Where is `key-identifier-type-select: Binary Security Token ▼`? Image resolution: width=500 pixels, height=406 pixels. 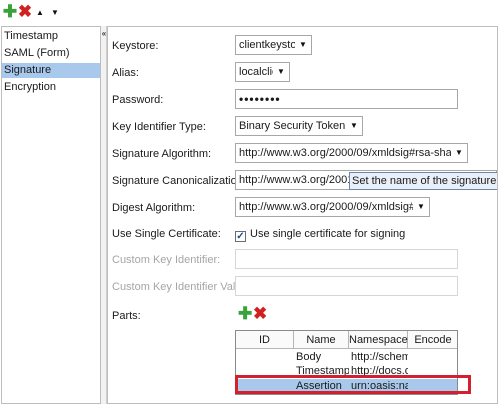
key-identifier-type-select: Binary Security Token ▼ is located at coordinates (299, 126).